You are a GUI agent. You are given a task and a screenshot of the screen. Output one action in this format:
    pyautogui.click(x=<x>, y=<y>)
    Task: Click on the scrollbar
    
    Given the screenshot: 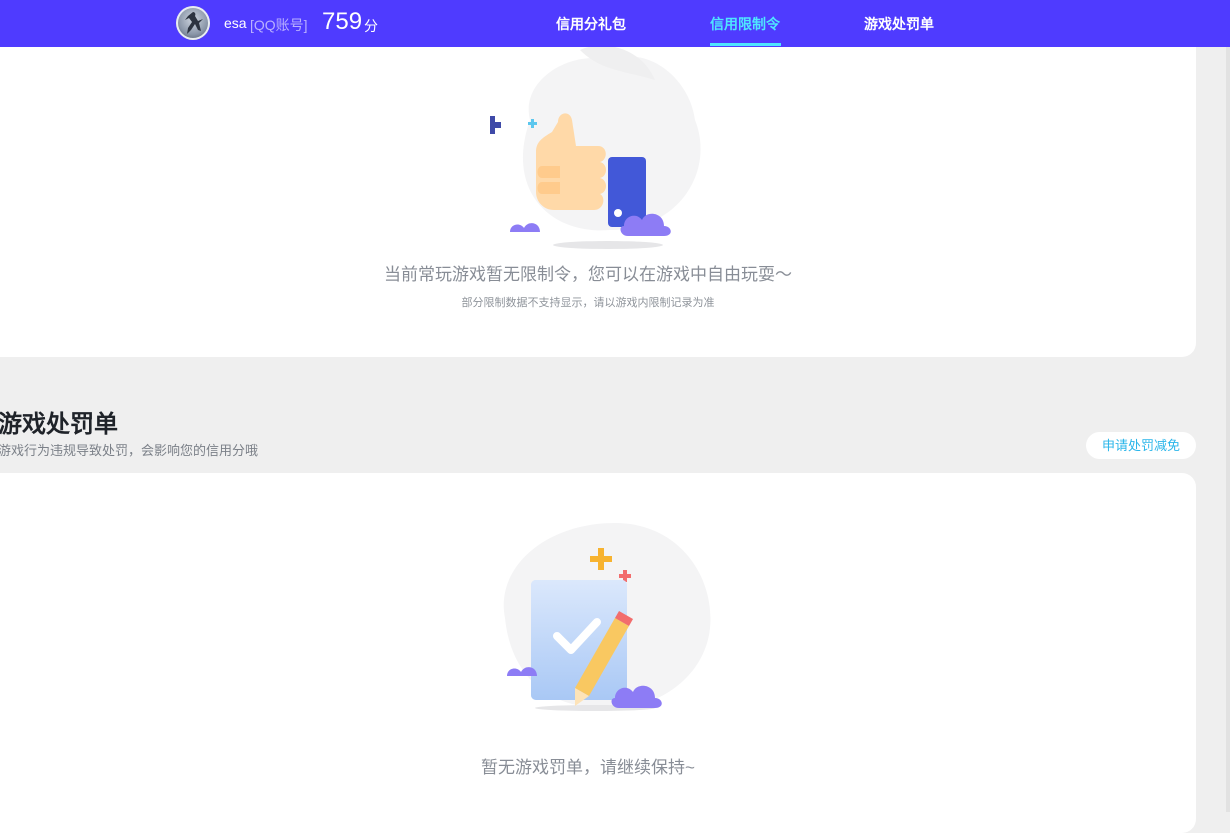 What is the action you would take?
    pyautogui.click(x=1228, y=429)
    